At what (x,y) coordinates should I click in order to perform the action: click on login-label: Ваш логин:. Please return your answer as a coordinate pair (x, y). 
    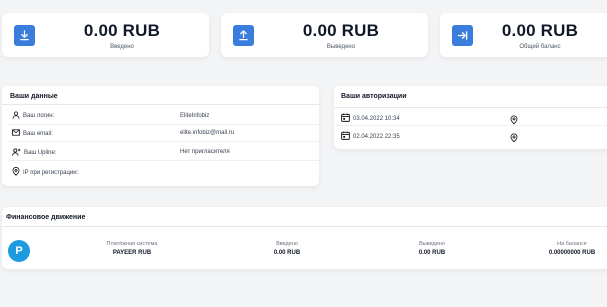
    Looking at the image, I should click on (33, 116).